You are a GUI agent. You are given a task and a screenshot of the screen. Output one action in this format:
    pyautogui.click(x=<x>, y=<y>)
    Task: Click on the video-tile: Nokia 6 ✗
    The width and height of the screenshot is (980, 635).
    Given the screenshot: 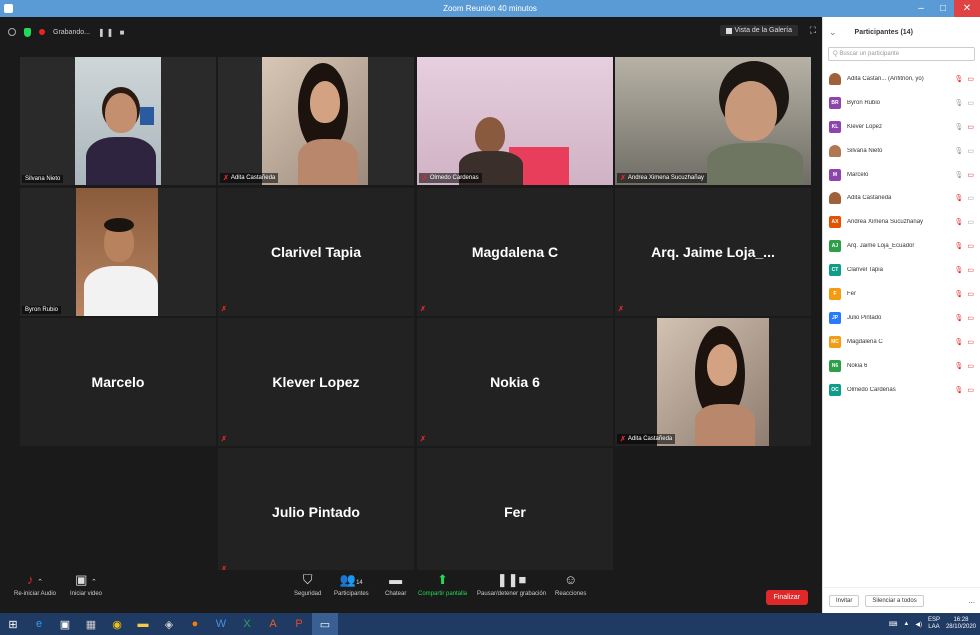 What is the action you would take?
    pyautogui.click(x=515, y=382)
    